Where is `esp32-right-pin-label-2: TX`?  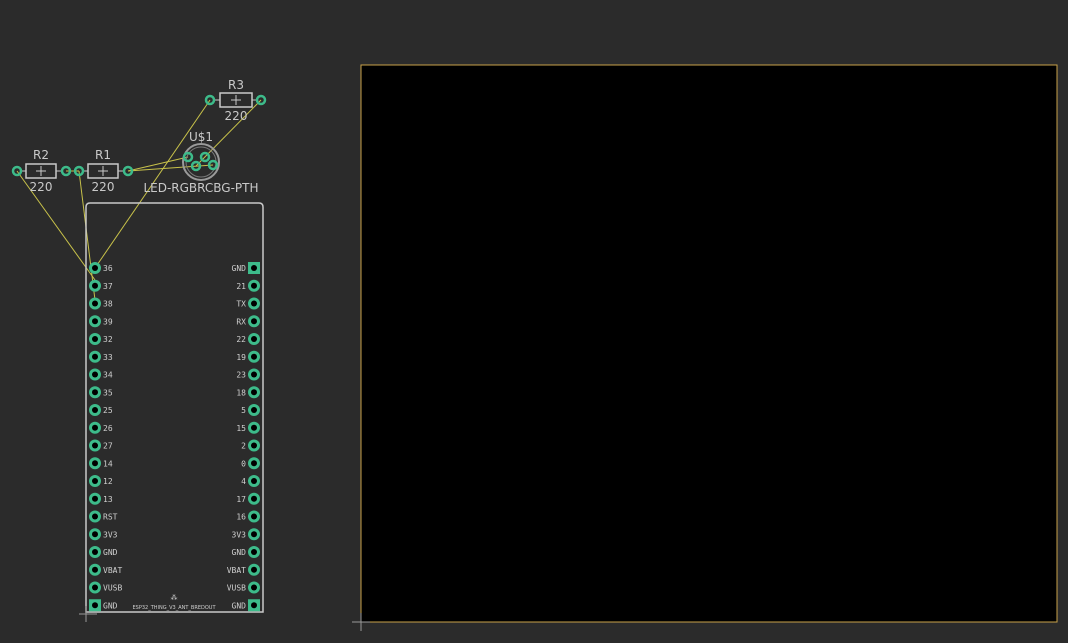 esp32-right-pin-label-2: TX is located at coordinates (241, 304).